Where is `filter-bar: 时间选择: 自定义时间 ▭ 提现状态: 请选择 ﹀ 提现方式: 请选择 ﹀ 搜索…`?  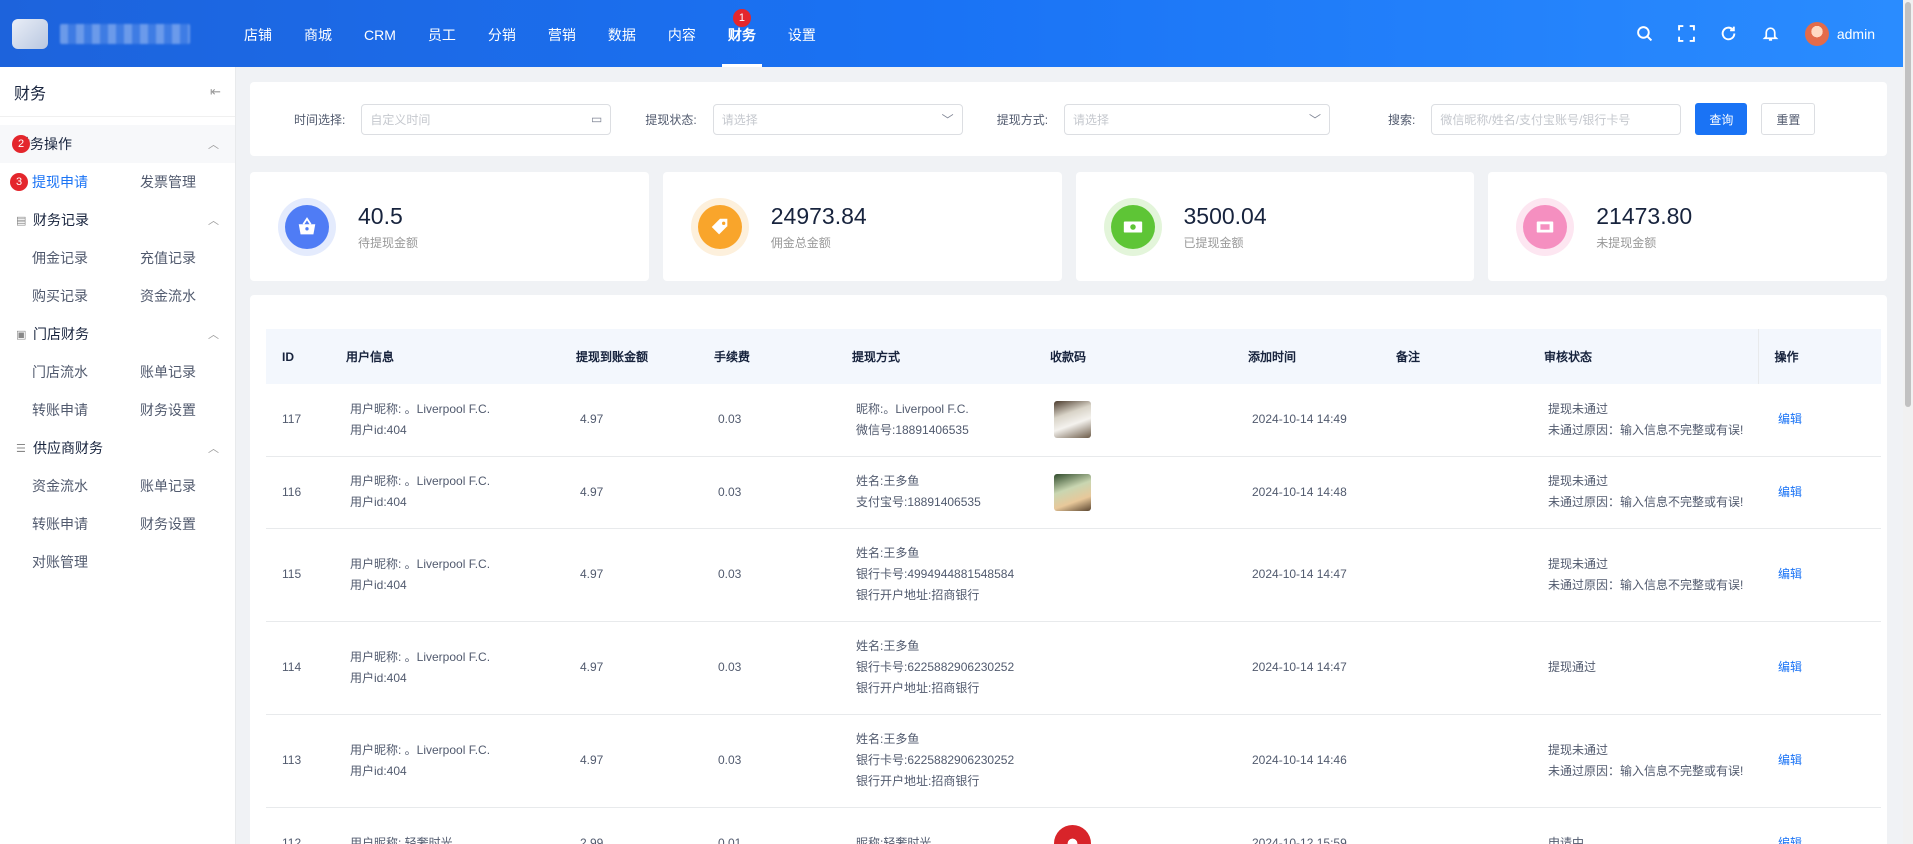 filter-bar: 时间选择: 自定义时间 ▭ 提现状态: 请选择 ﹀ 提现方式: 请选择 ﹀ 搜索… is located at coordinates (1068, 119).